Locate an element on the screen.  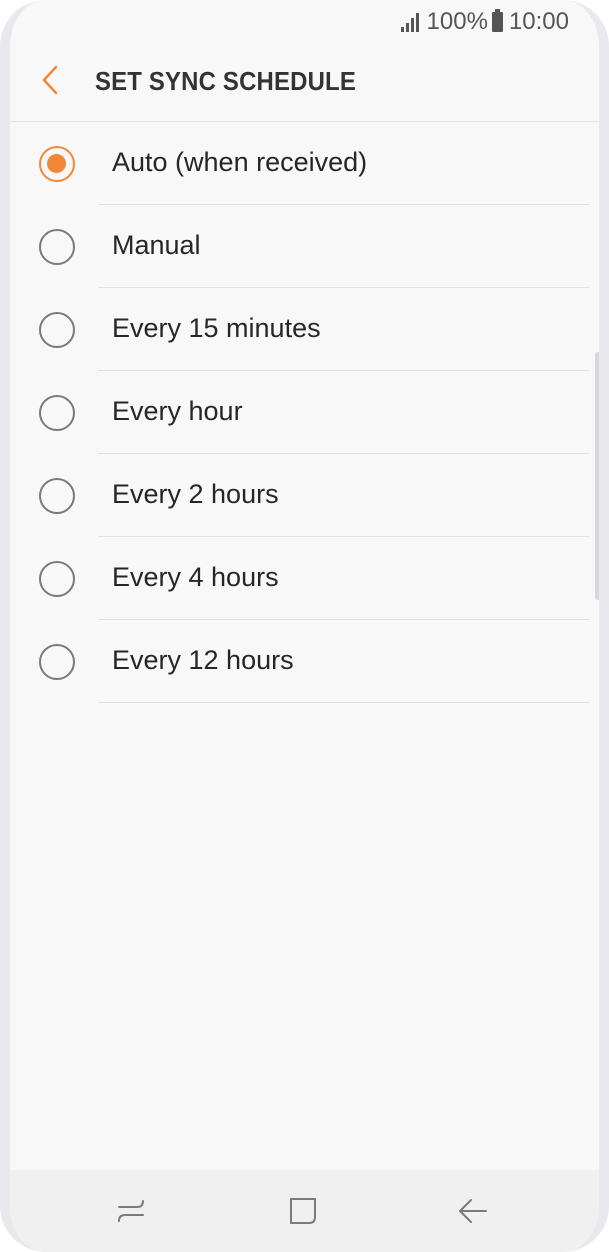
option-label: Every hour is located at coordinates (177, 411).